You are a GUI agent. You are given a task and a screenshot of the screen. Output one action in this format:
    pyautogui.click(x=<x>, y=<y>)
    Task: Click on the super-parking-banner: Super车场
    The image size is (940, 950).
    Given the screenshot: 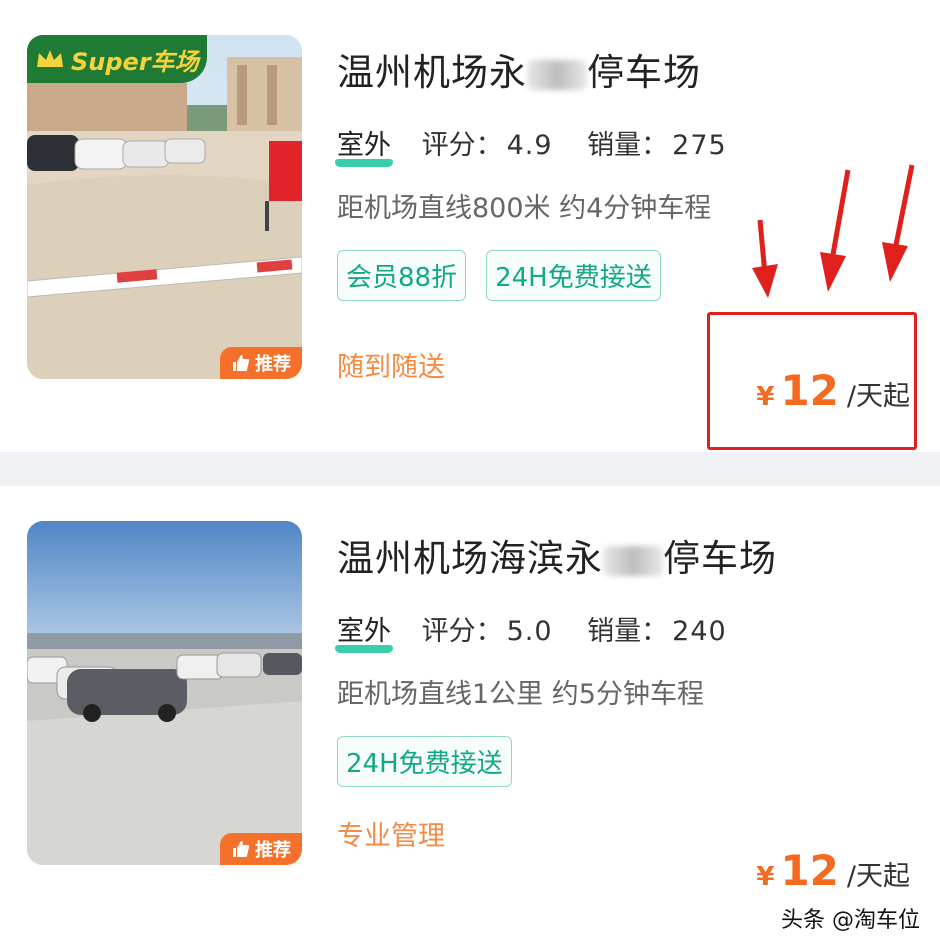 What is the action you would take?
    pyautogui.click(x=117, y=59)
    